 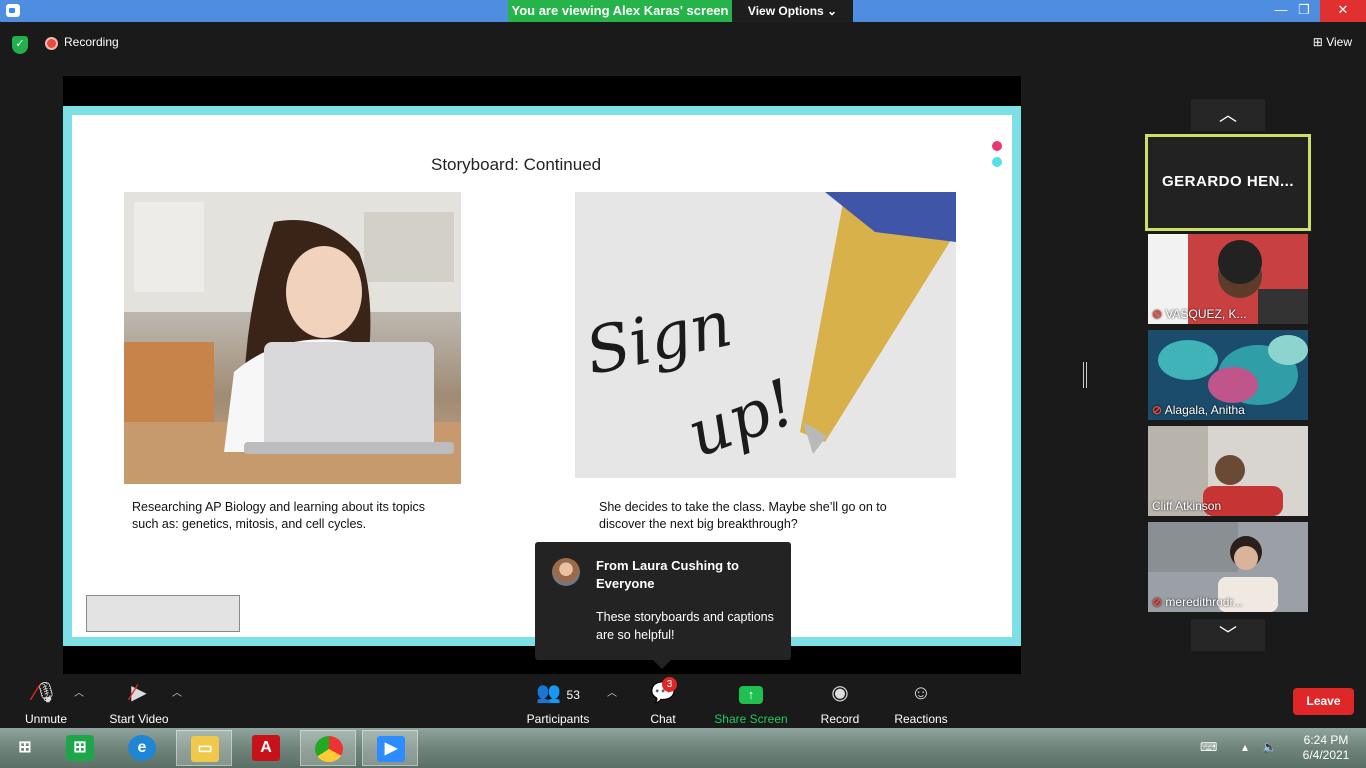 What do you see at coordinates (921, 693) in the screenshot?
I see `smiley-add-icon: ☺` at bounding box center [921, 693].